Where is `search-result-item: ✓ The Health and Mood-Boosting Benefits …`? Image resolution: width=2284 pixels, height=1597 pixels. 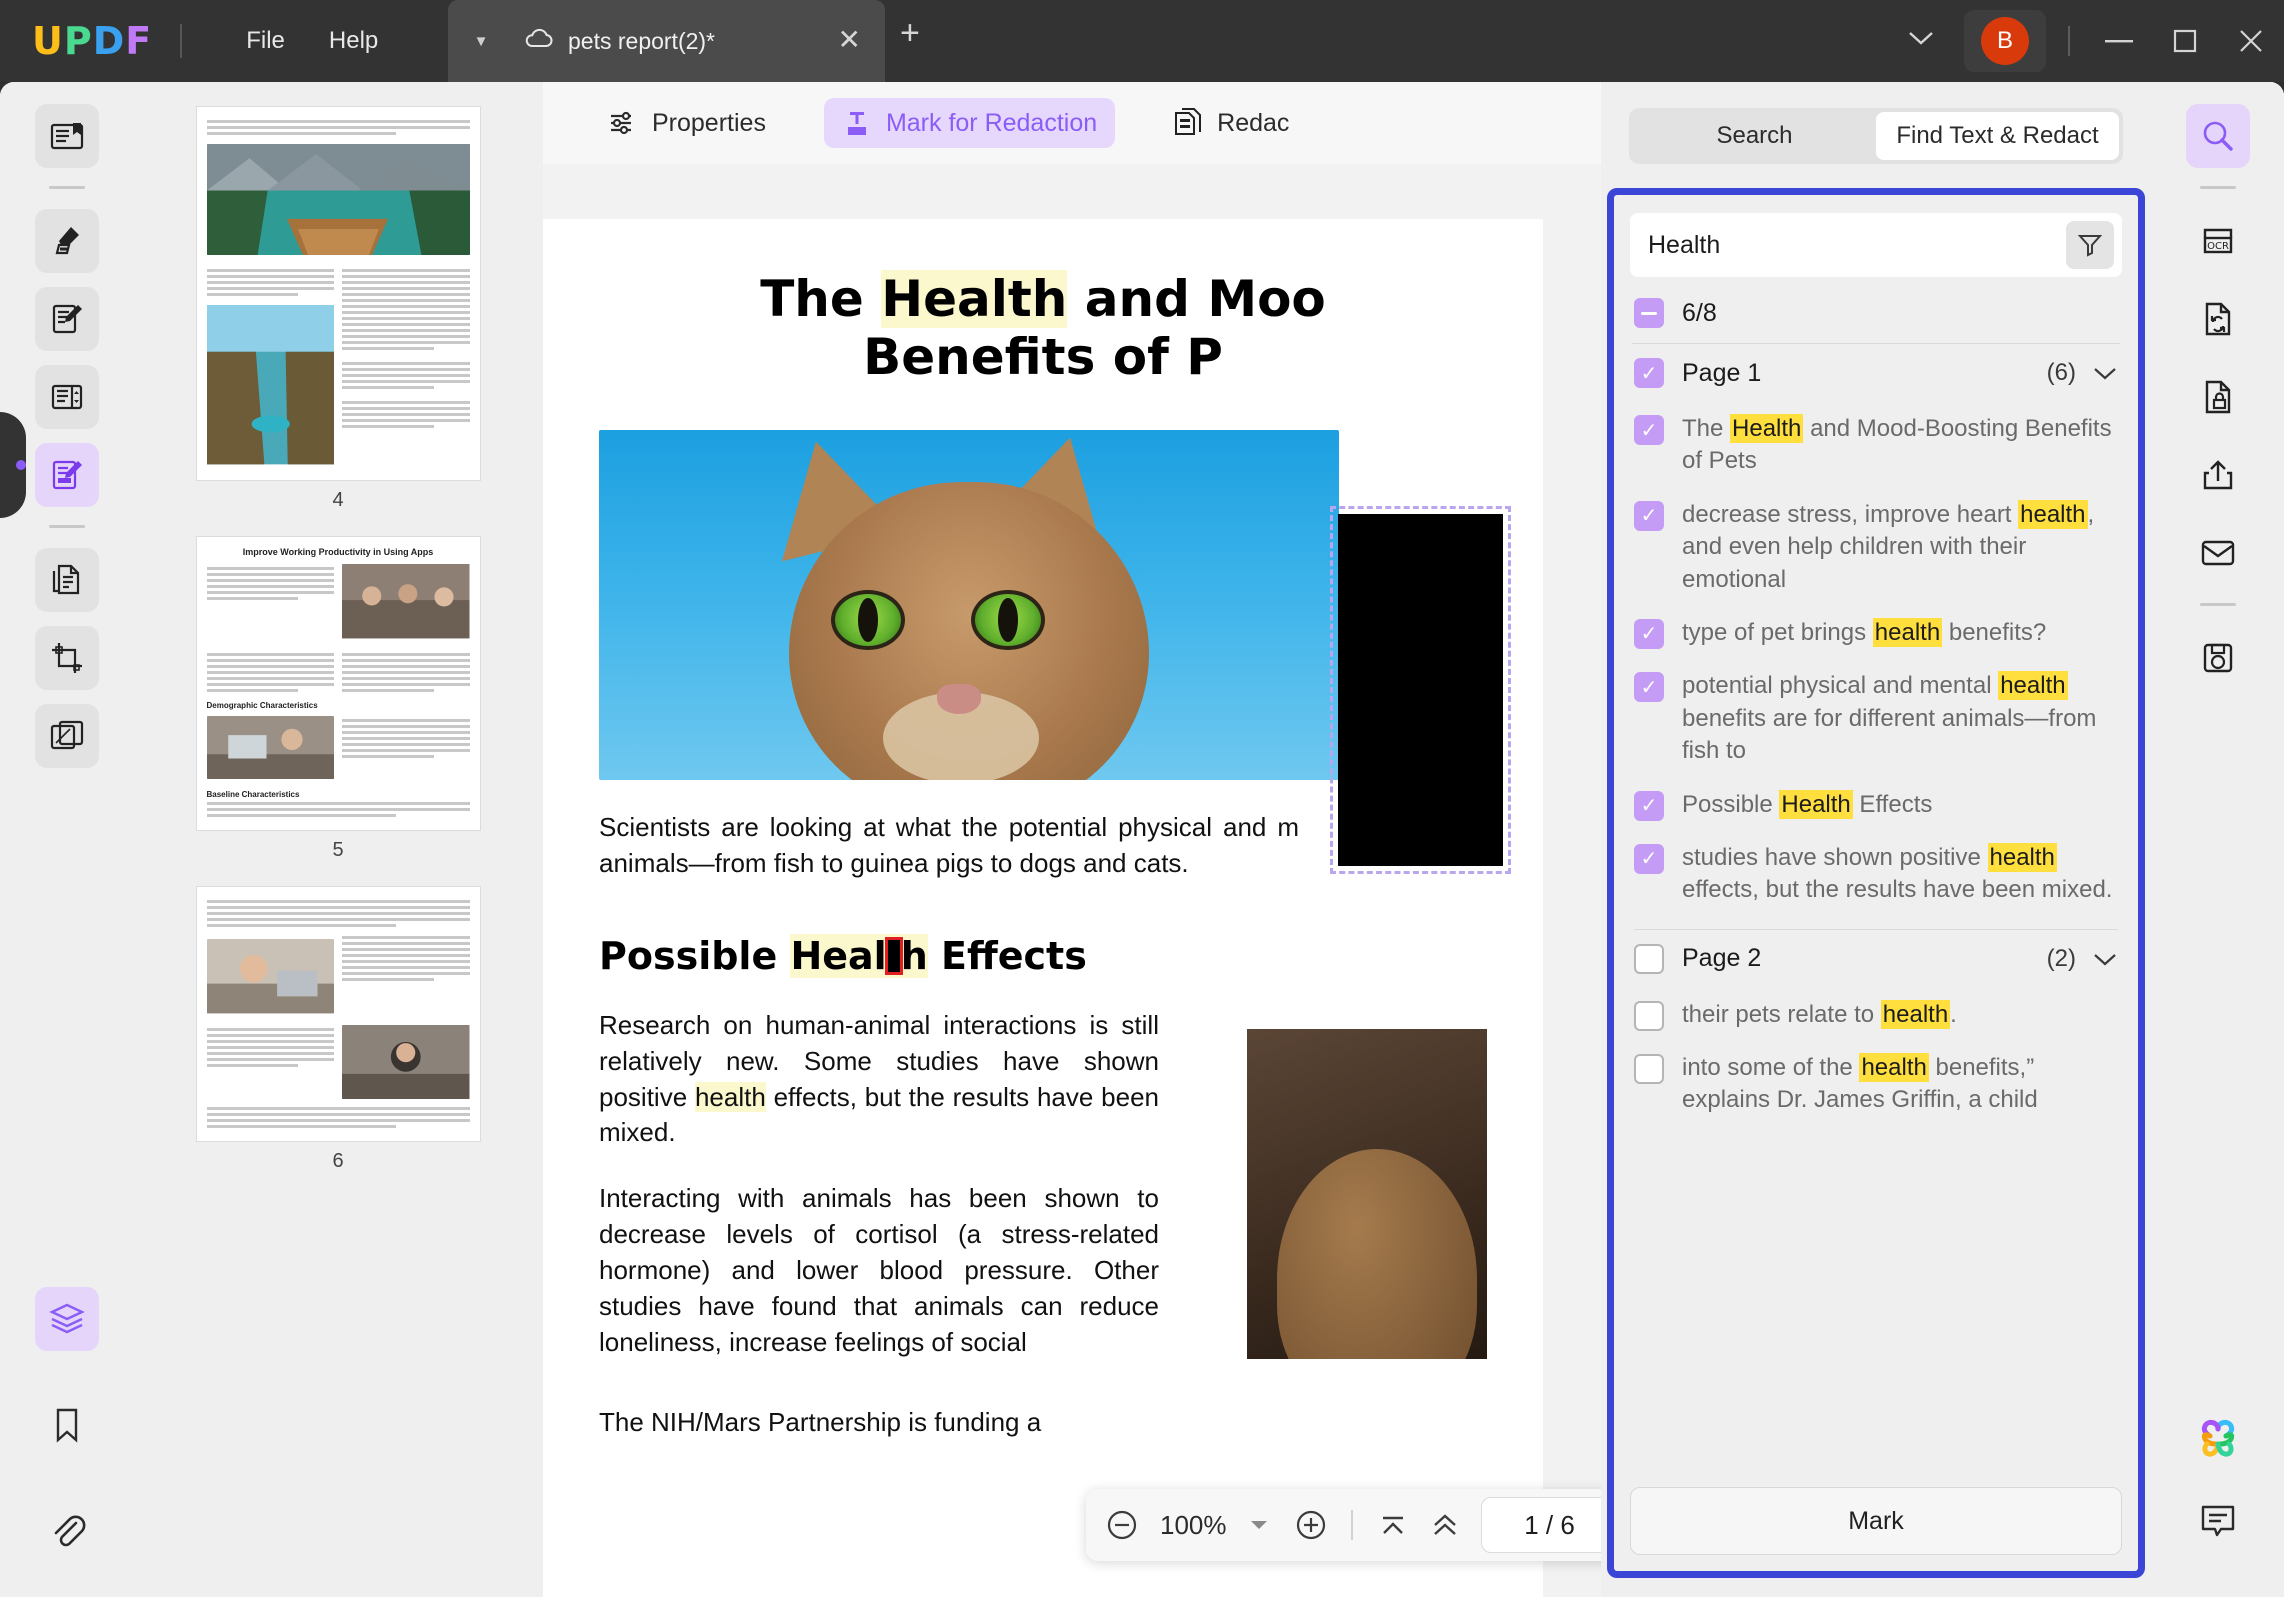 search-result-item: ✓ The Health and Mood-Boosting Benefits … is located at coordinates (1876, 445).